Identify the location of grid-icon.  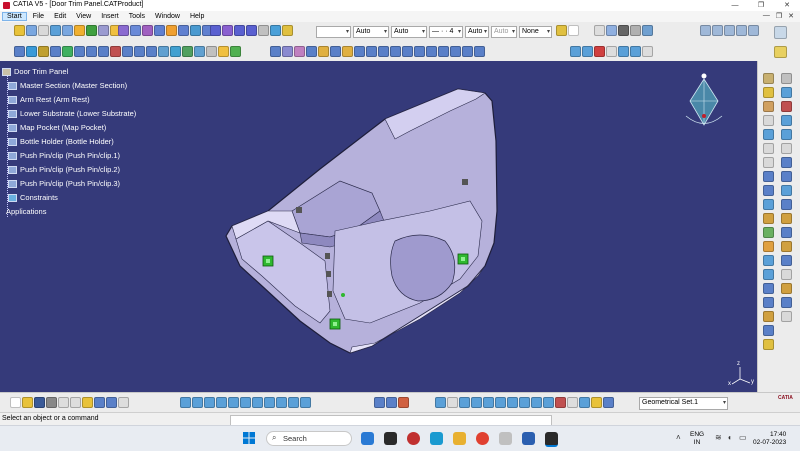
(379, 402).